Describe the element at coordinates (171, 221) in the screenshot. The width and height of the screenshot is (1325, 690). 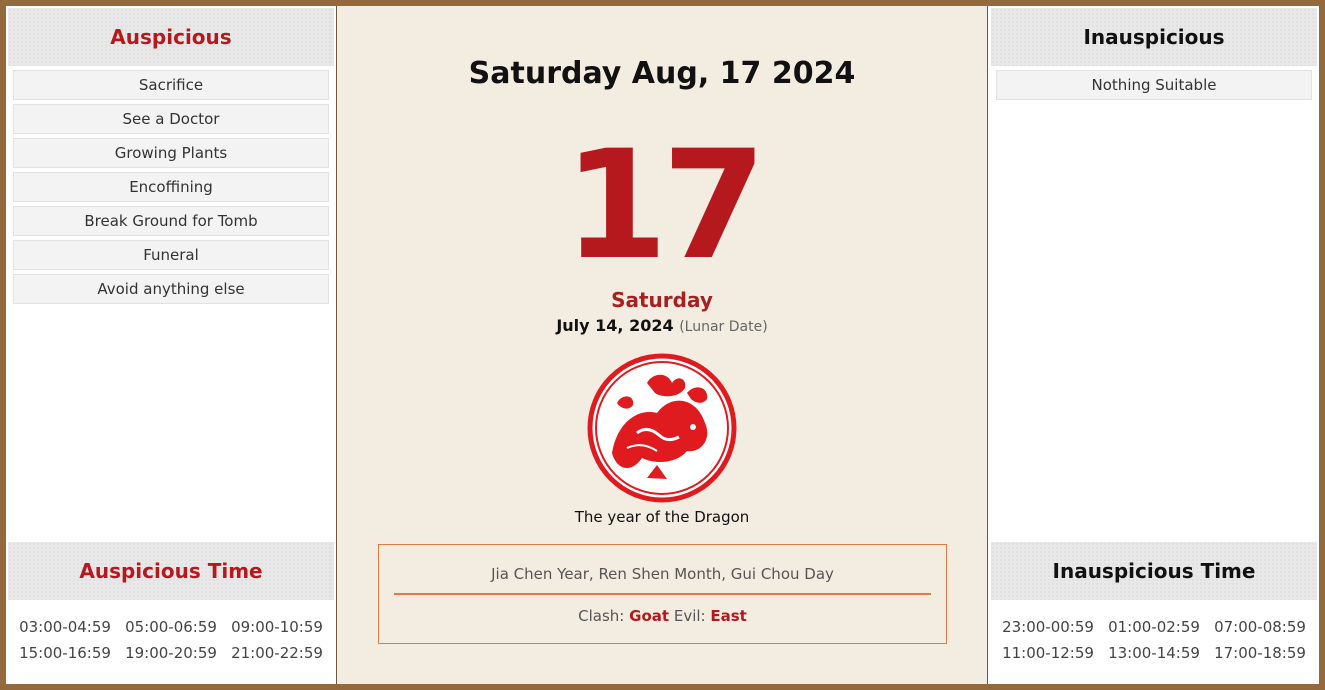
I see `list-item: Break Ground for Tomb` at that location.